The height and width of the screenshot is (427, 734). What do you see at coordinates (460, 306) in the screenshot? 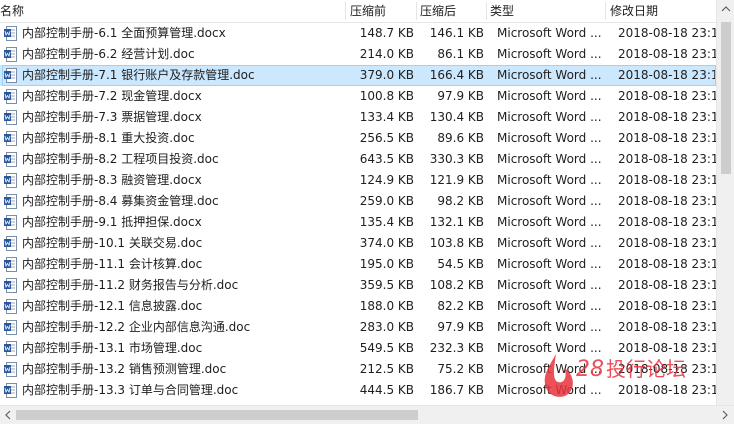
I see `size-after: 82.2 KB` at bounding box center [460, 306].